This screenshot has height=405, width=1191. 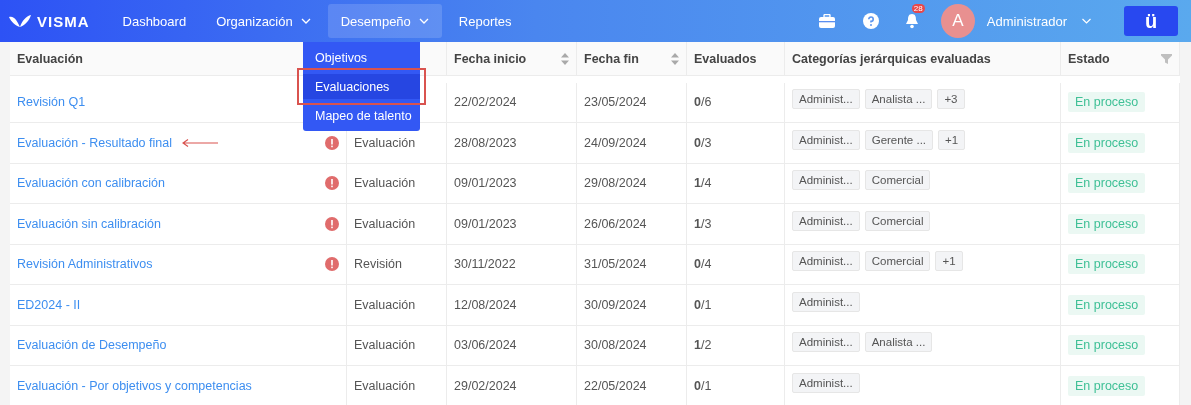 What do you see at coordinates (918, 8) in the screenshot?
I see `notification-badge: 28` at bounding box center [918, 8].